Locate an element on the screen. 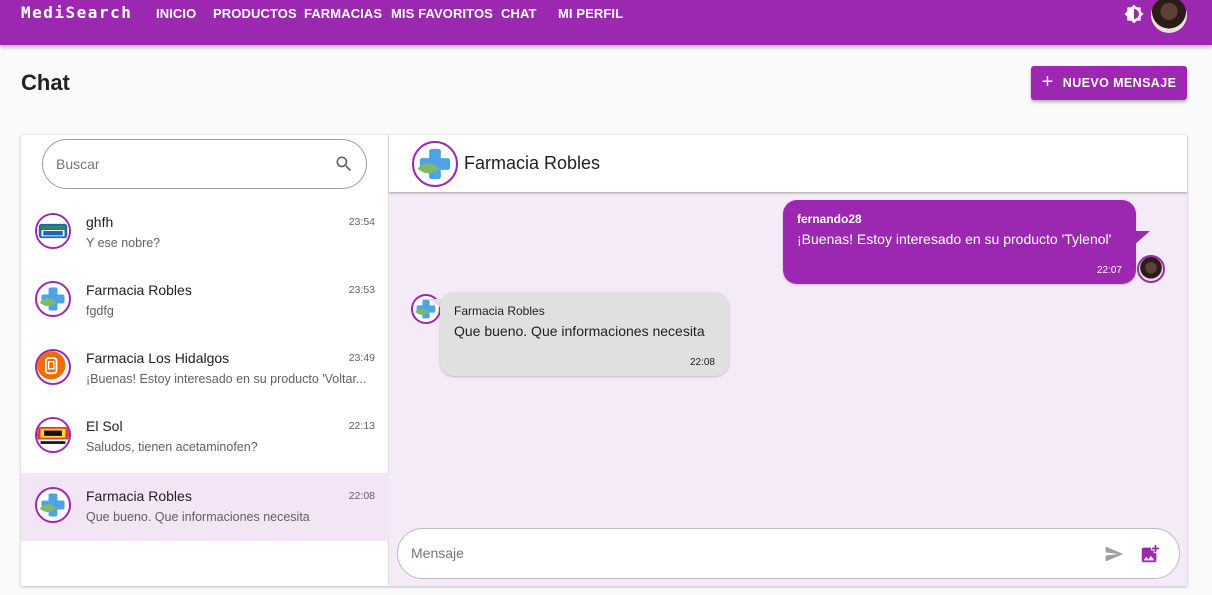 Image resolution: width=1212 pixels, height=595 pixels. conversation-time: 22:08 is located at coordinates (361, 496).